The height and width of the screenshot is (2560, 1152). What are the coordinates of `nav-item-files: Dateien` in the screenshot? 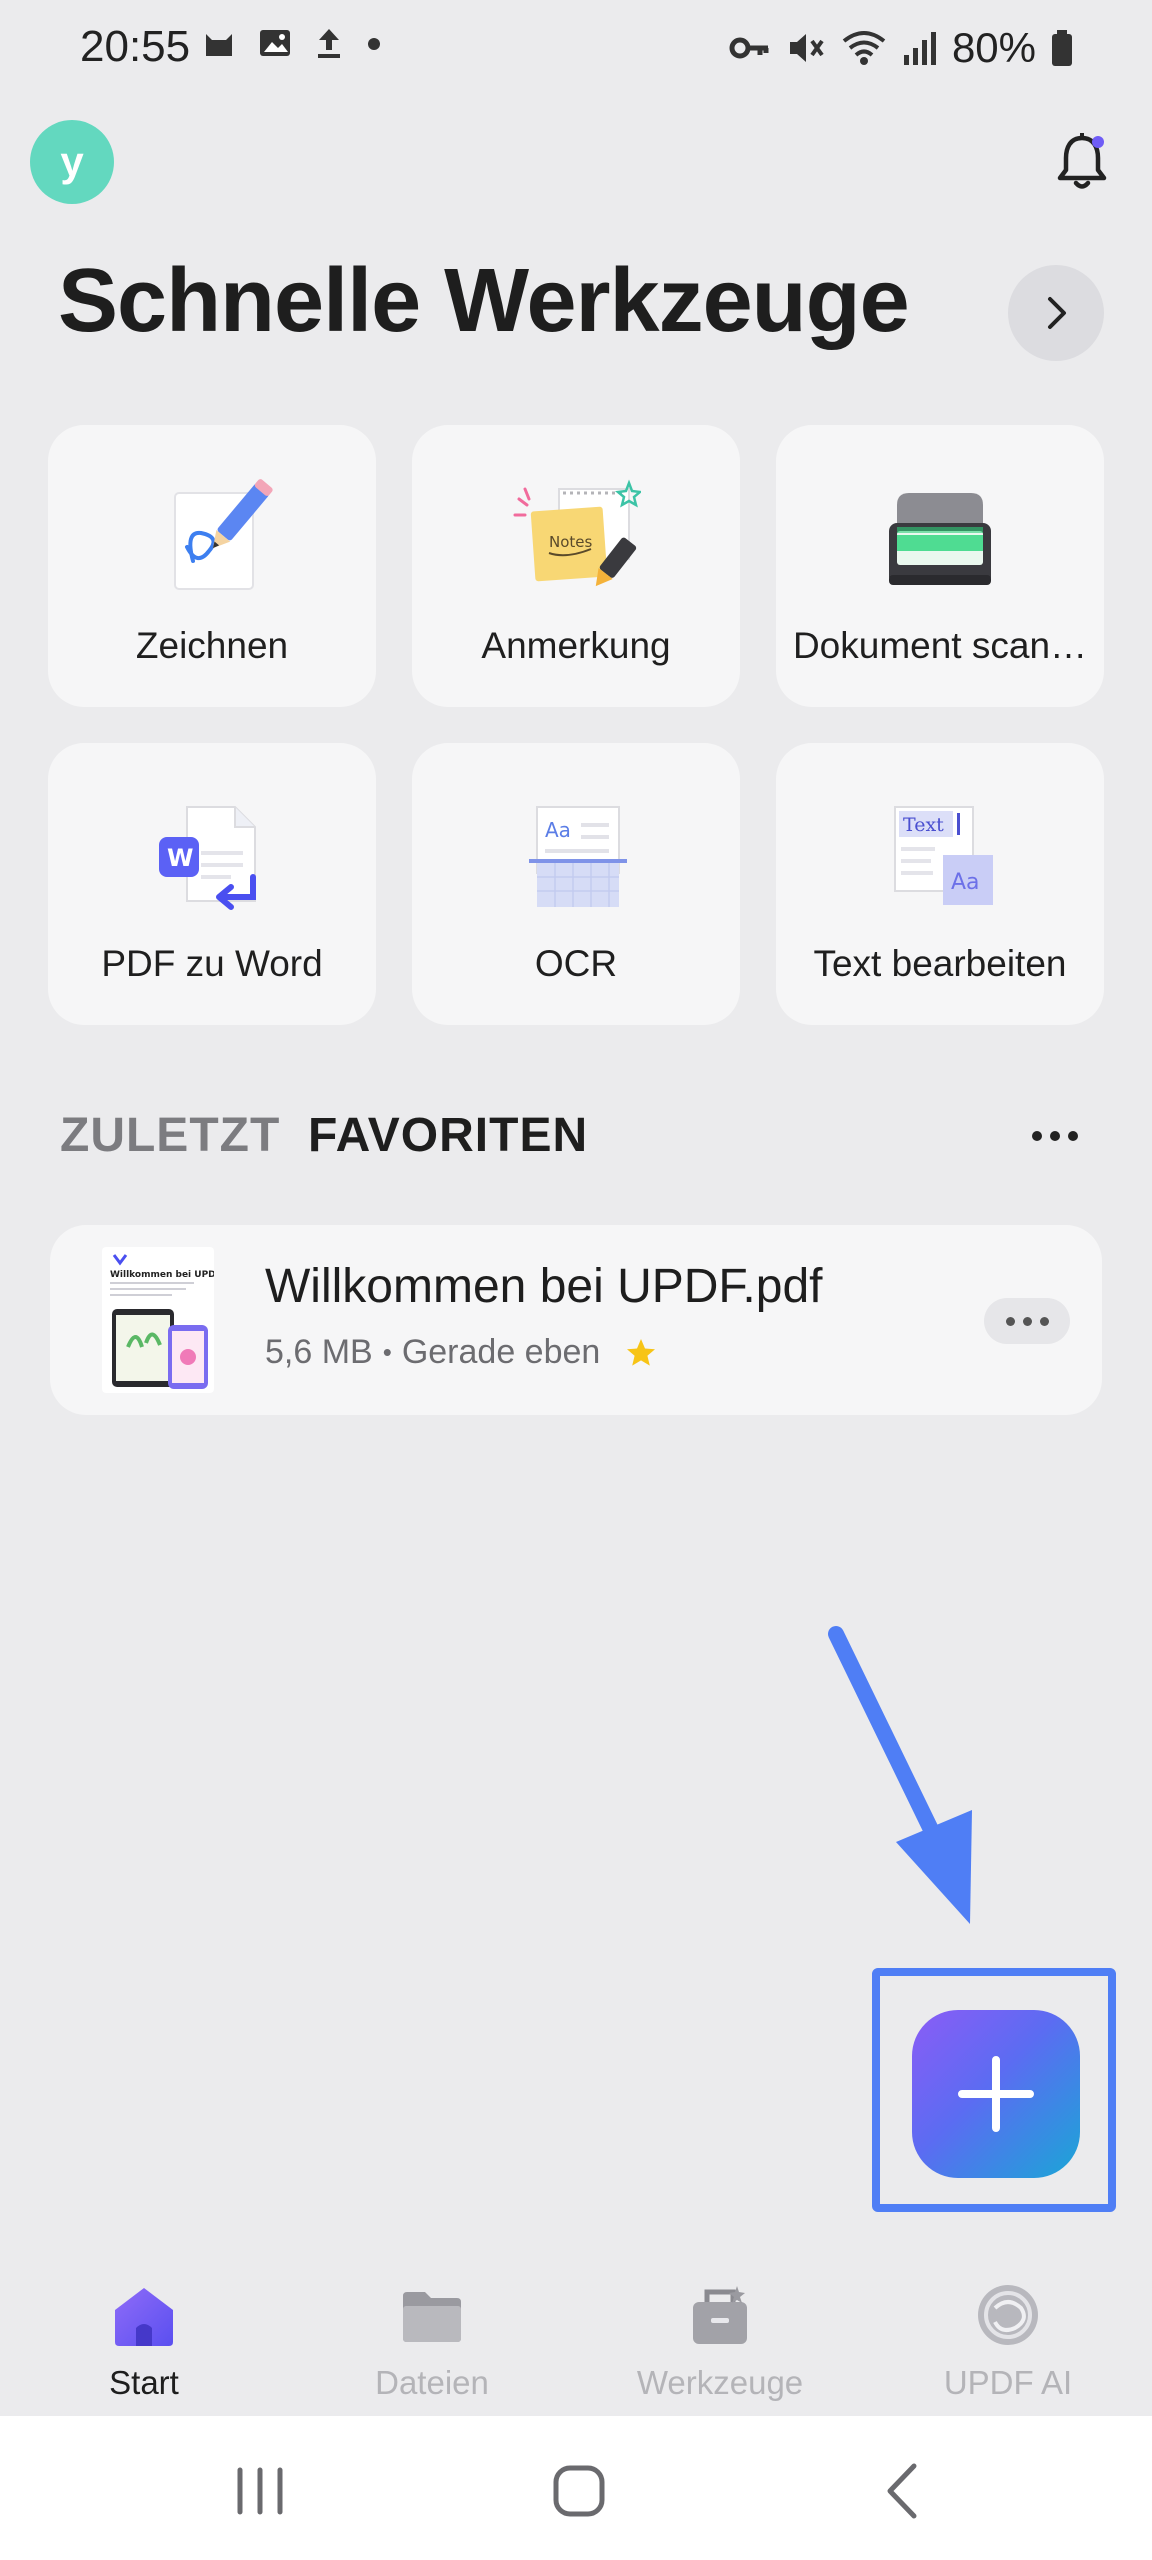 It's located at (432, 2331).